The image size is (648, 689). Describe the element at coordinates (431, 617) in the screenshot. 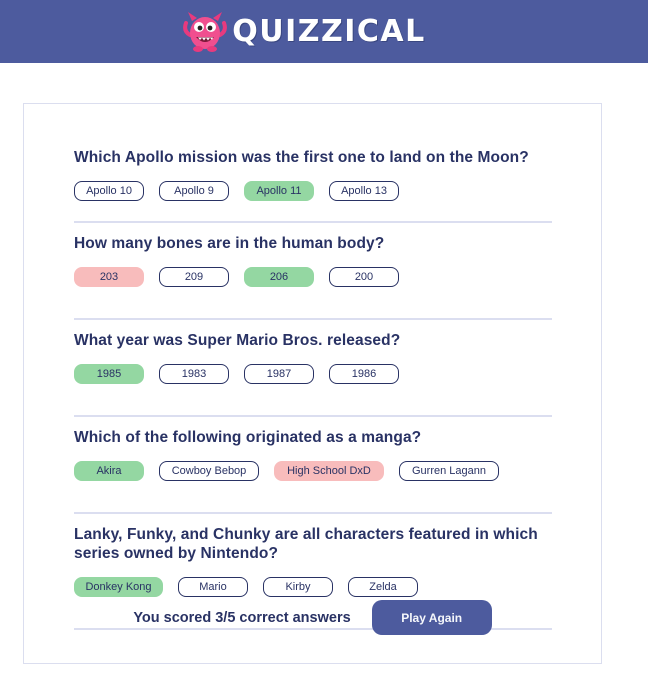

I see `play-again-button: Play Again` at that location.